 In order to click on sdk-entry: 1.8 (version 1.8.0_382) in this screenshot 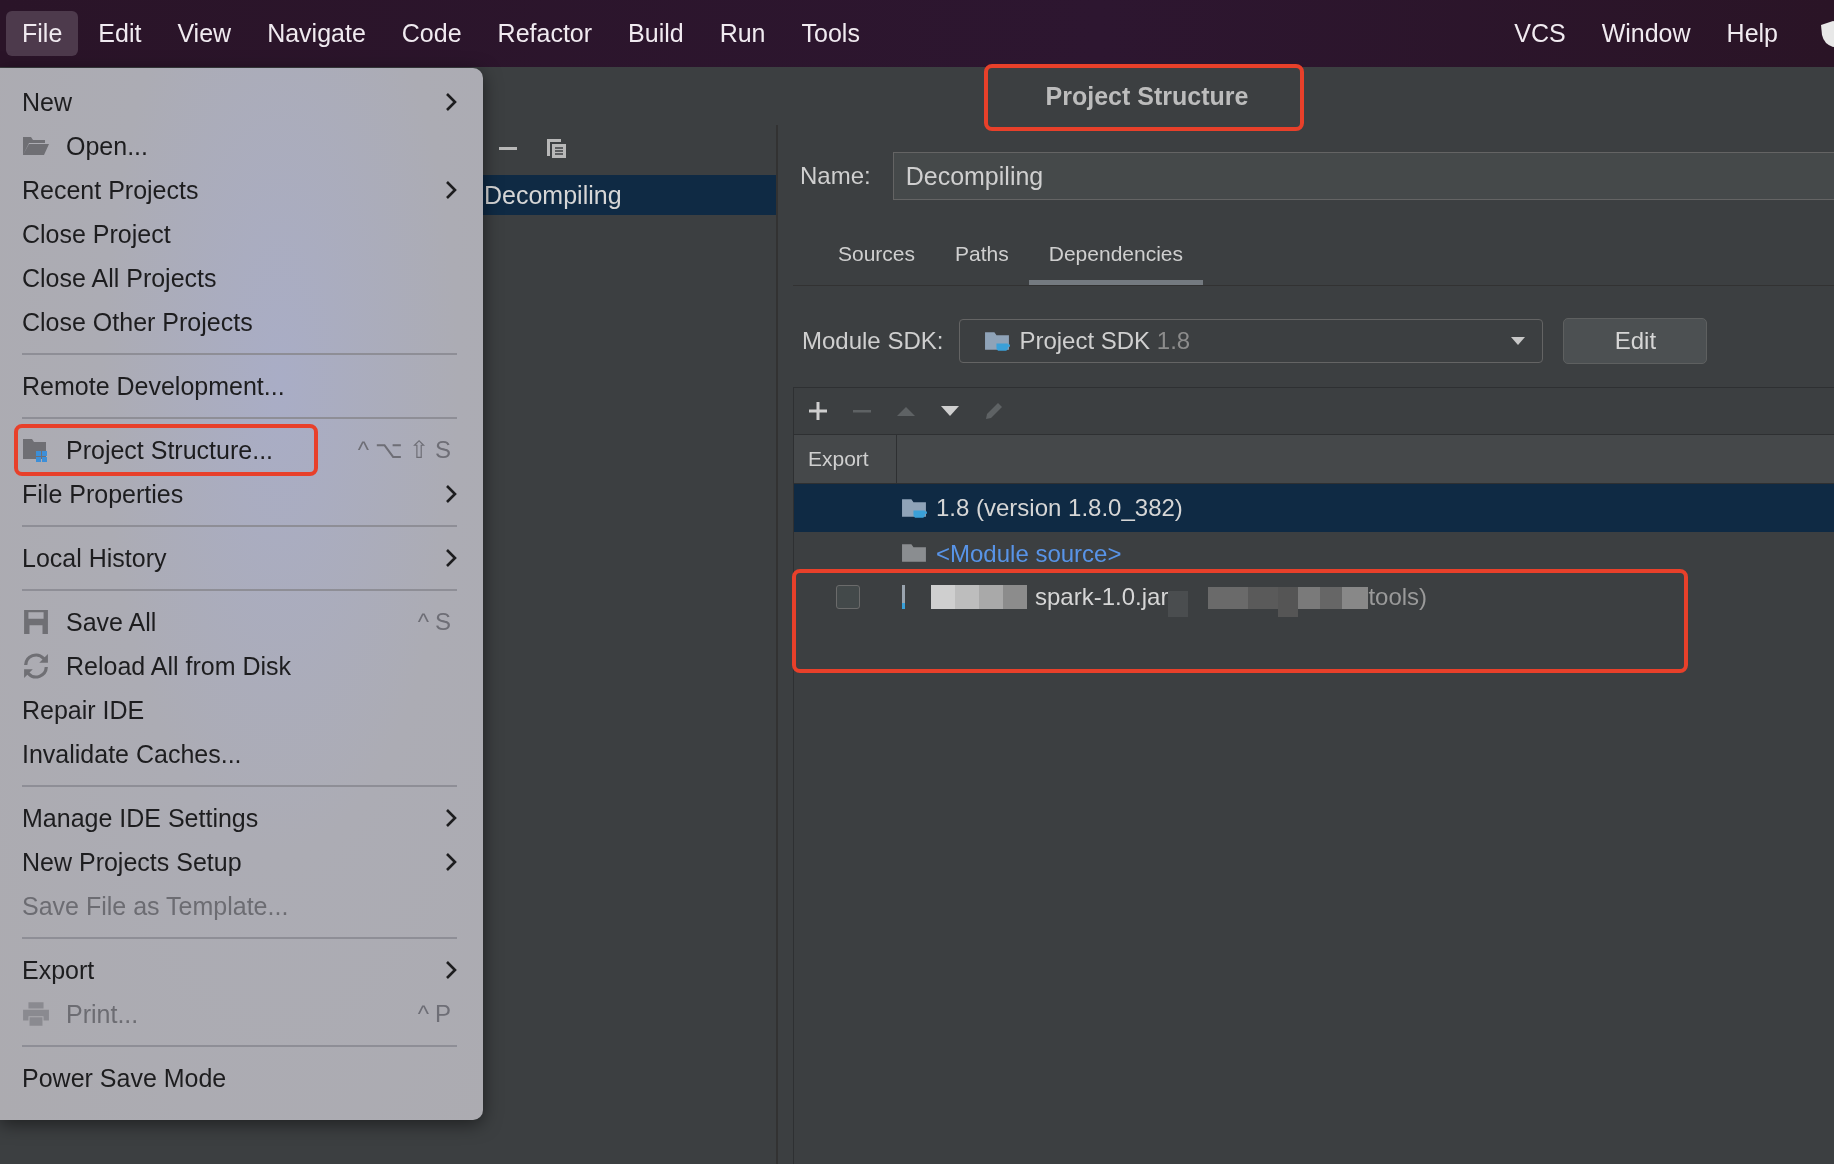, I will do `click(1059, 508)`.